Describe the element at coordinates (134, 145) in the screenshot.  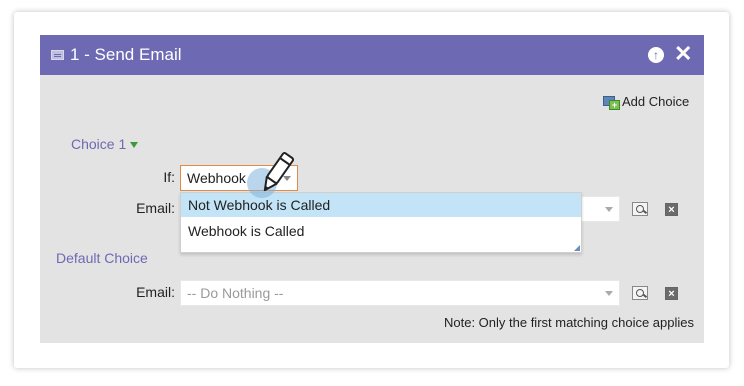
I see `triangle-down-icon` at that location.